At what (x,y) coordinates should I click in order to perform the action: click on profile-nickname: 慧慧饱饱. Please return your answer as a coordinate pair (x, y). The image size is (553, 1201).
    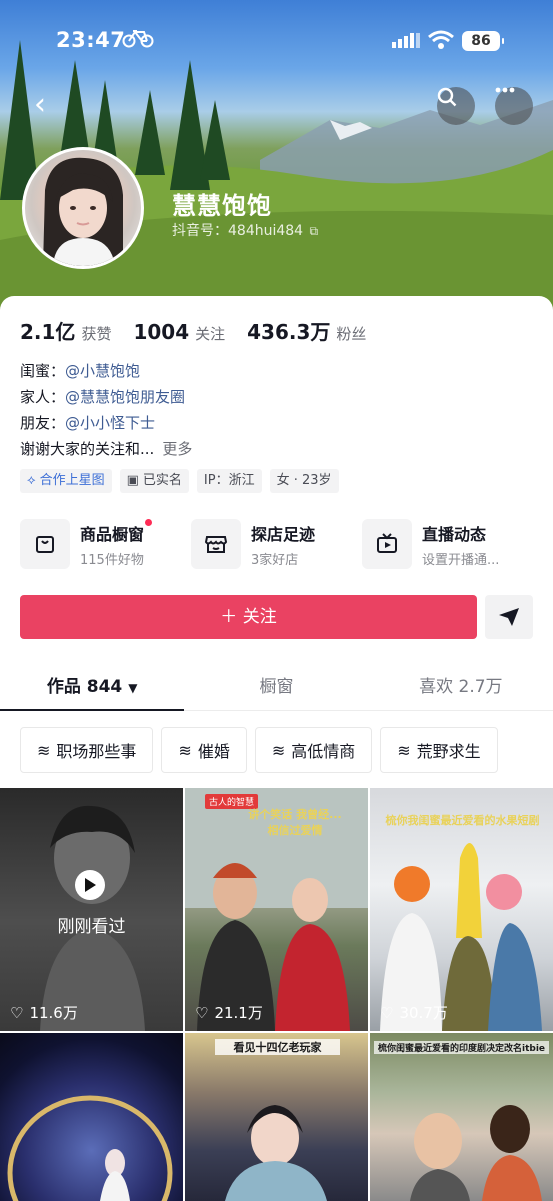
    Looking at the image, I should click on (222, 206).